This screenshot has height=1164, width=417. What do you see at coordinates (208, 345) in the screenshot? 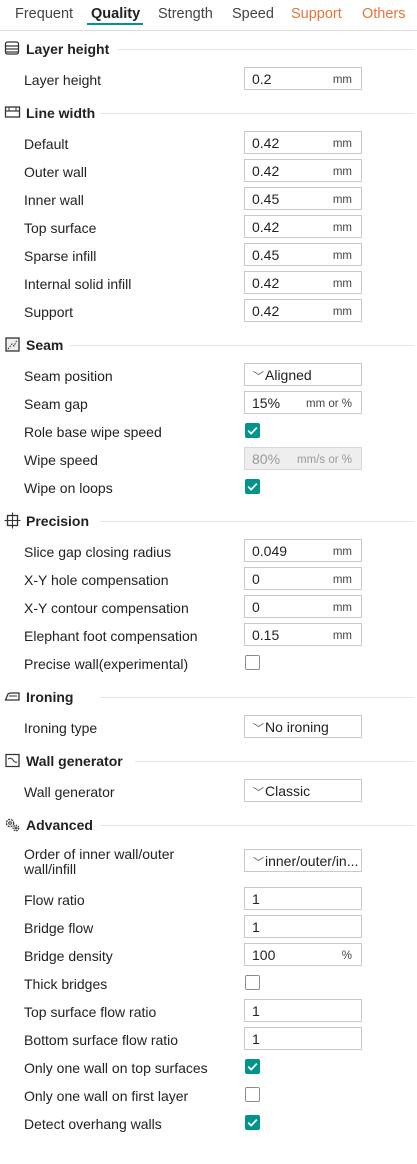
I see `section-seam: Seam` at bounding box center [208, 345].